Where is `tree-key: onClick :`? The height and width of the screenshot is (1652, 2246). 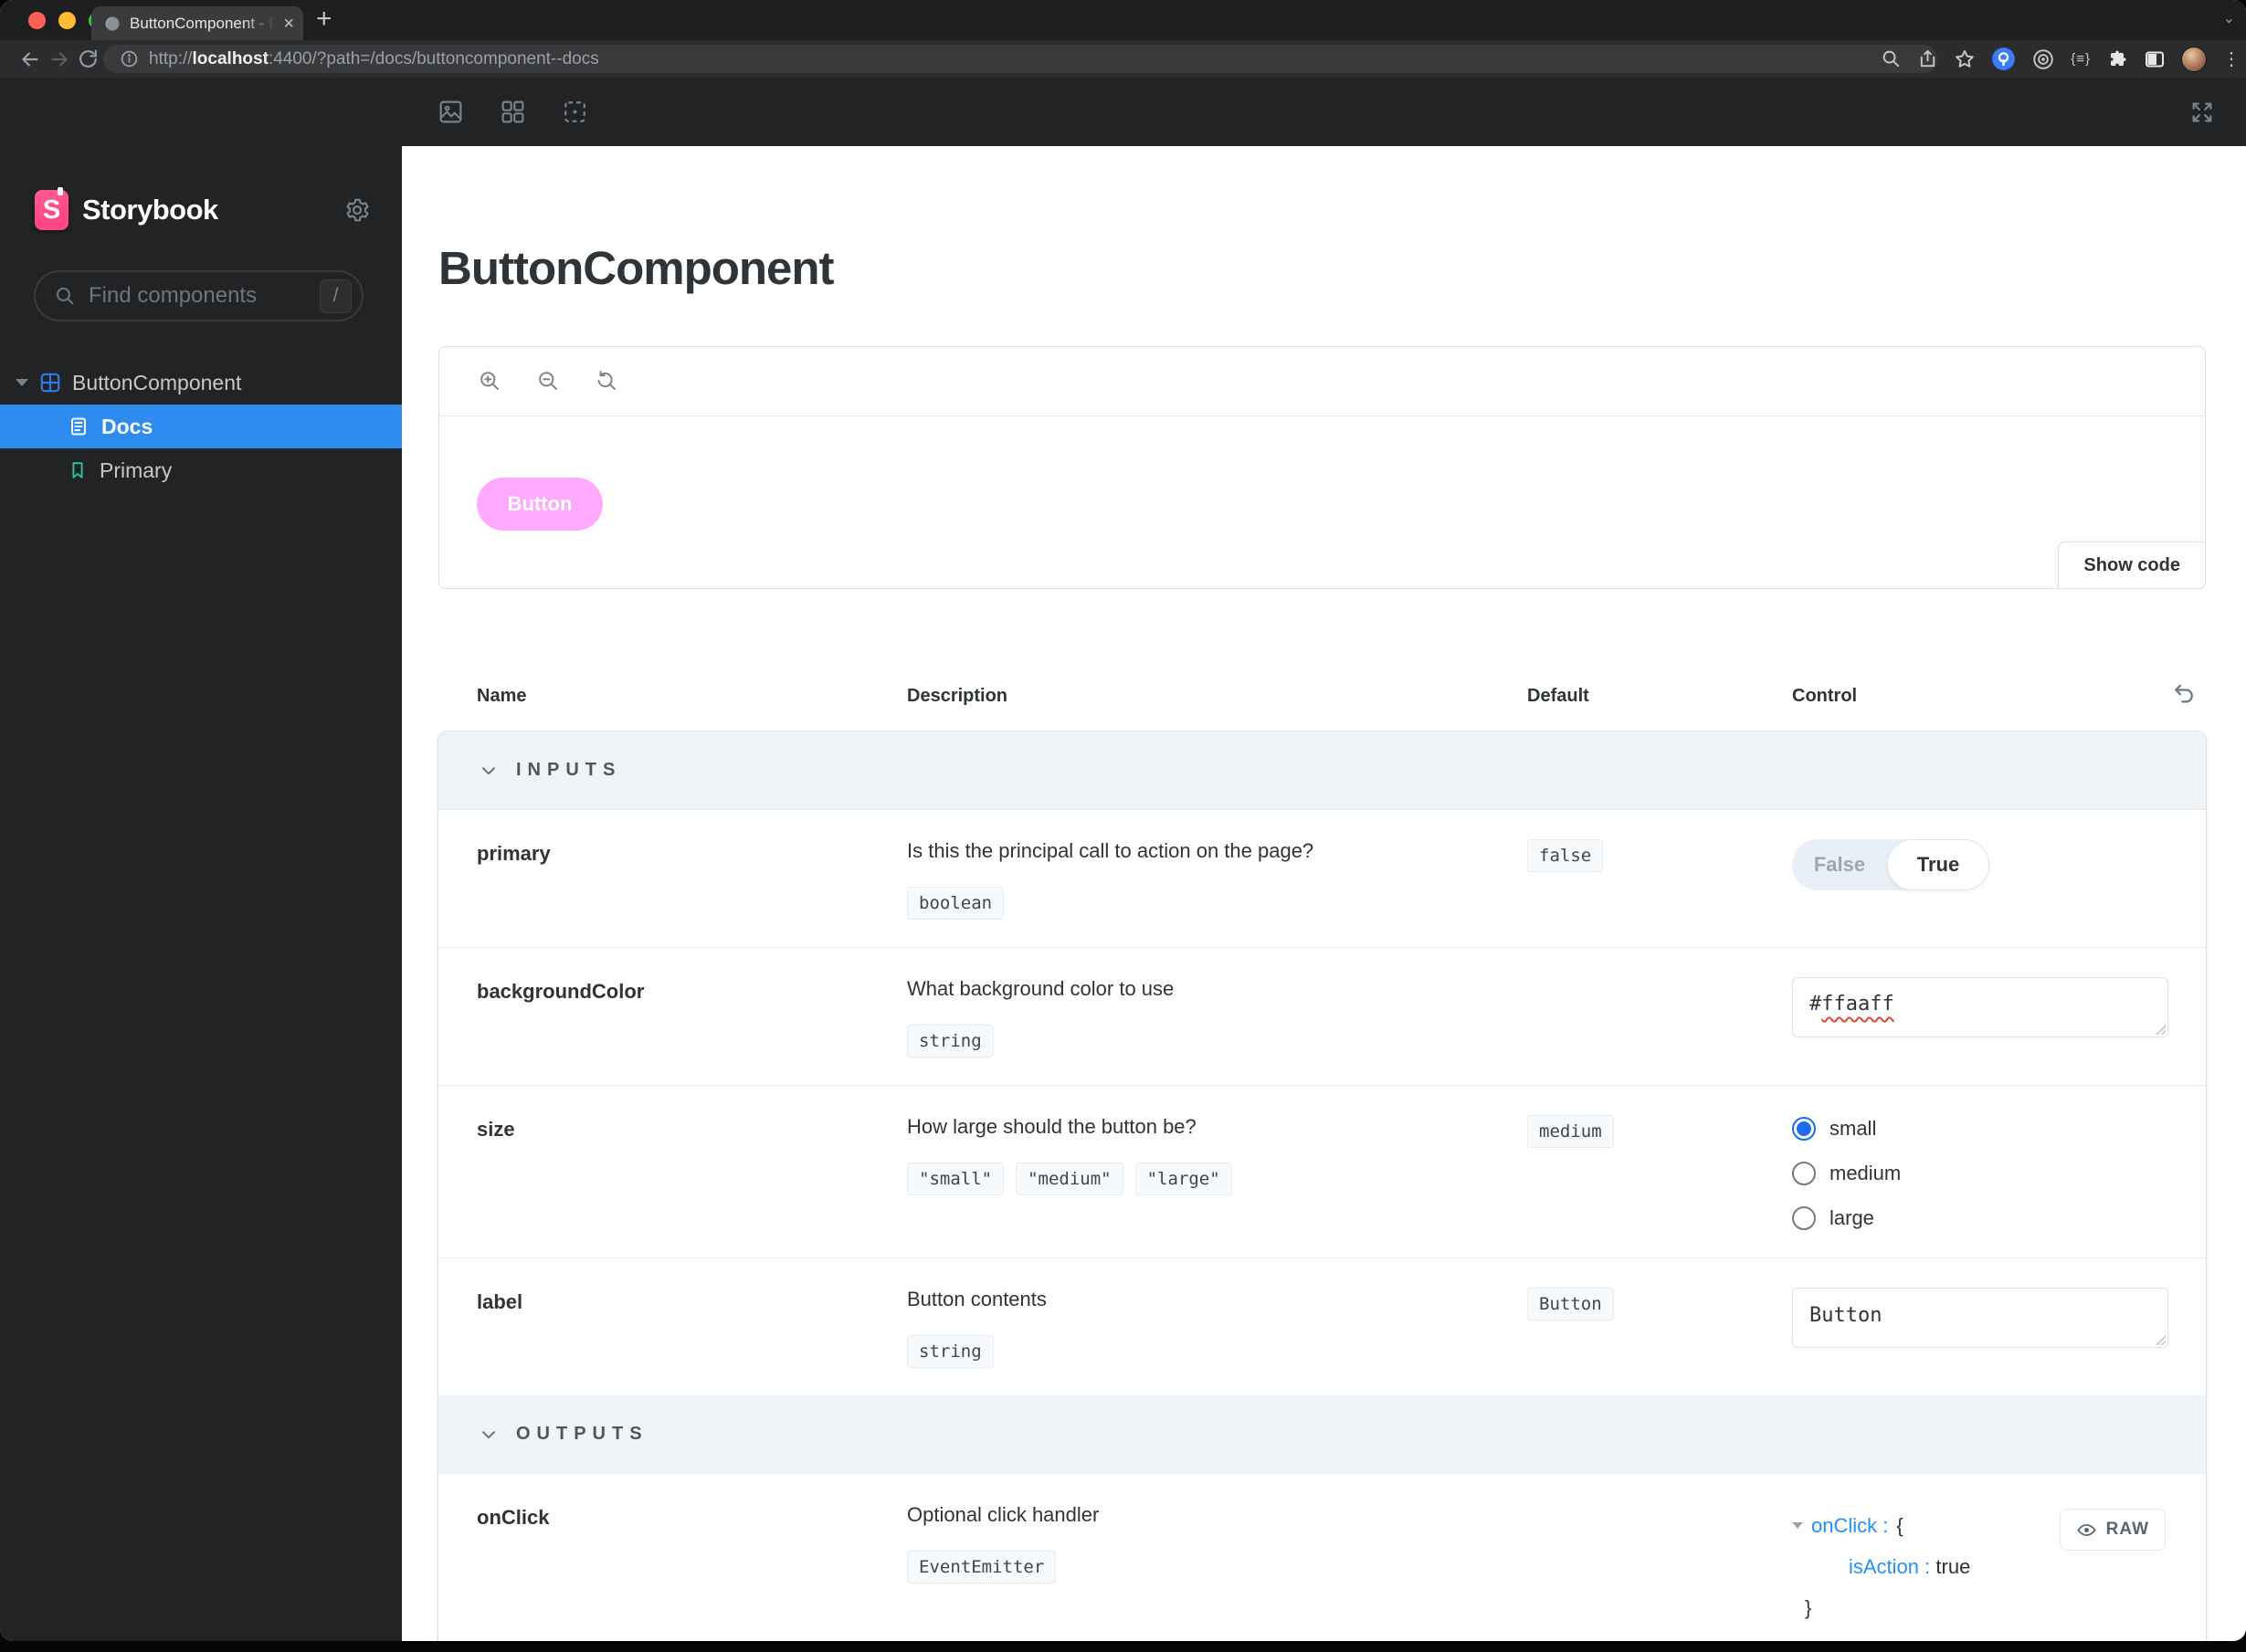 tree-key: onClick : is located at coordinates (1849, 1525).